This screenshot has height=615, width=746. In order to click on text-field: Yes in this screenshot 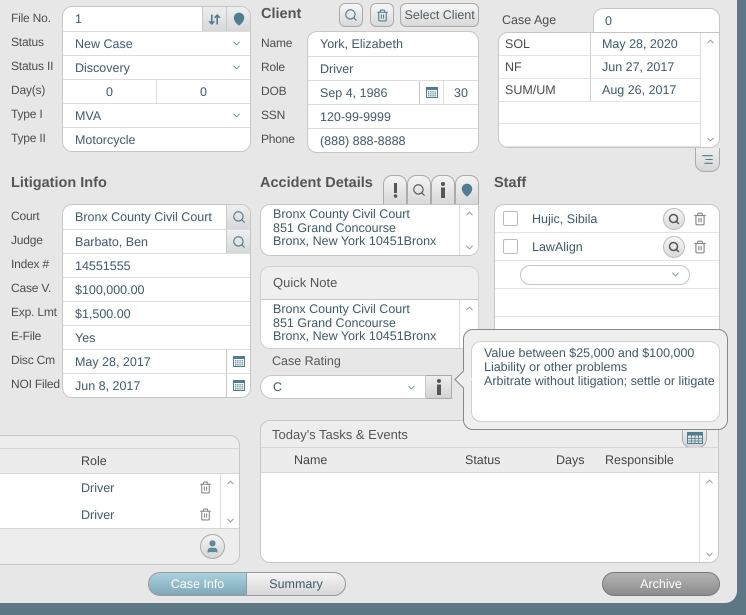, I will do `click(156, 337)`.